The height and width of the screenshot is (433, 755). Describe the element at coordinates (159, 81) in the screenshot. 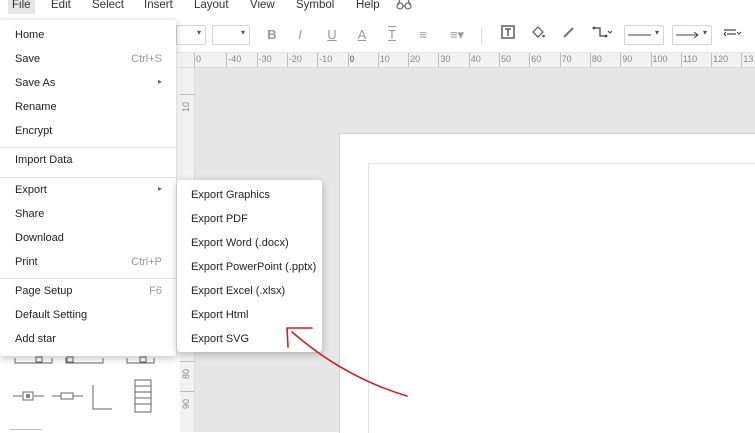

I see `submenu-arrow-icon: ▸` at that location.